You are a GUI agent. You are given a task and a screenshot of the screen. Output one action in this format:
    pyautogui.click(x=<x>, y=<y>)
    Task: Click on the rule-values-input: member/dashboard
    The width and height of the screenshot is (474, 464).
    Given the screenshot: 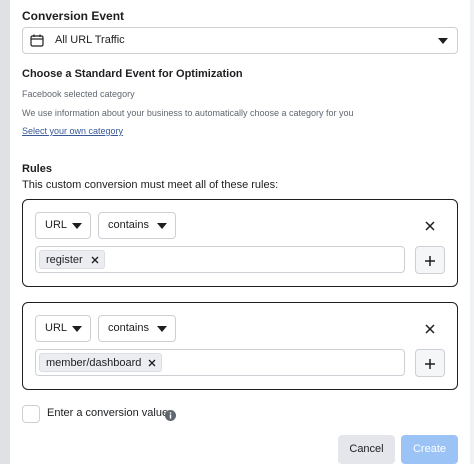 What is the action you would take?
    pyautogui.click(x=220, y=362)
    